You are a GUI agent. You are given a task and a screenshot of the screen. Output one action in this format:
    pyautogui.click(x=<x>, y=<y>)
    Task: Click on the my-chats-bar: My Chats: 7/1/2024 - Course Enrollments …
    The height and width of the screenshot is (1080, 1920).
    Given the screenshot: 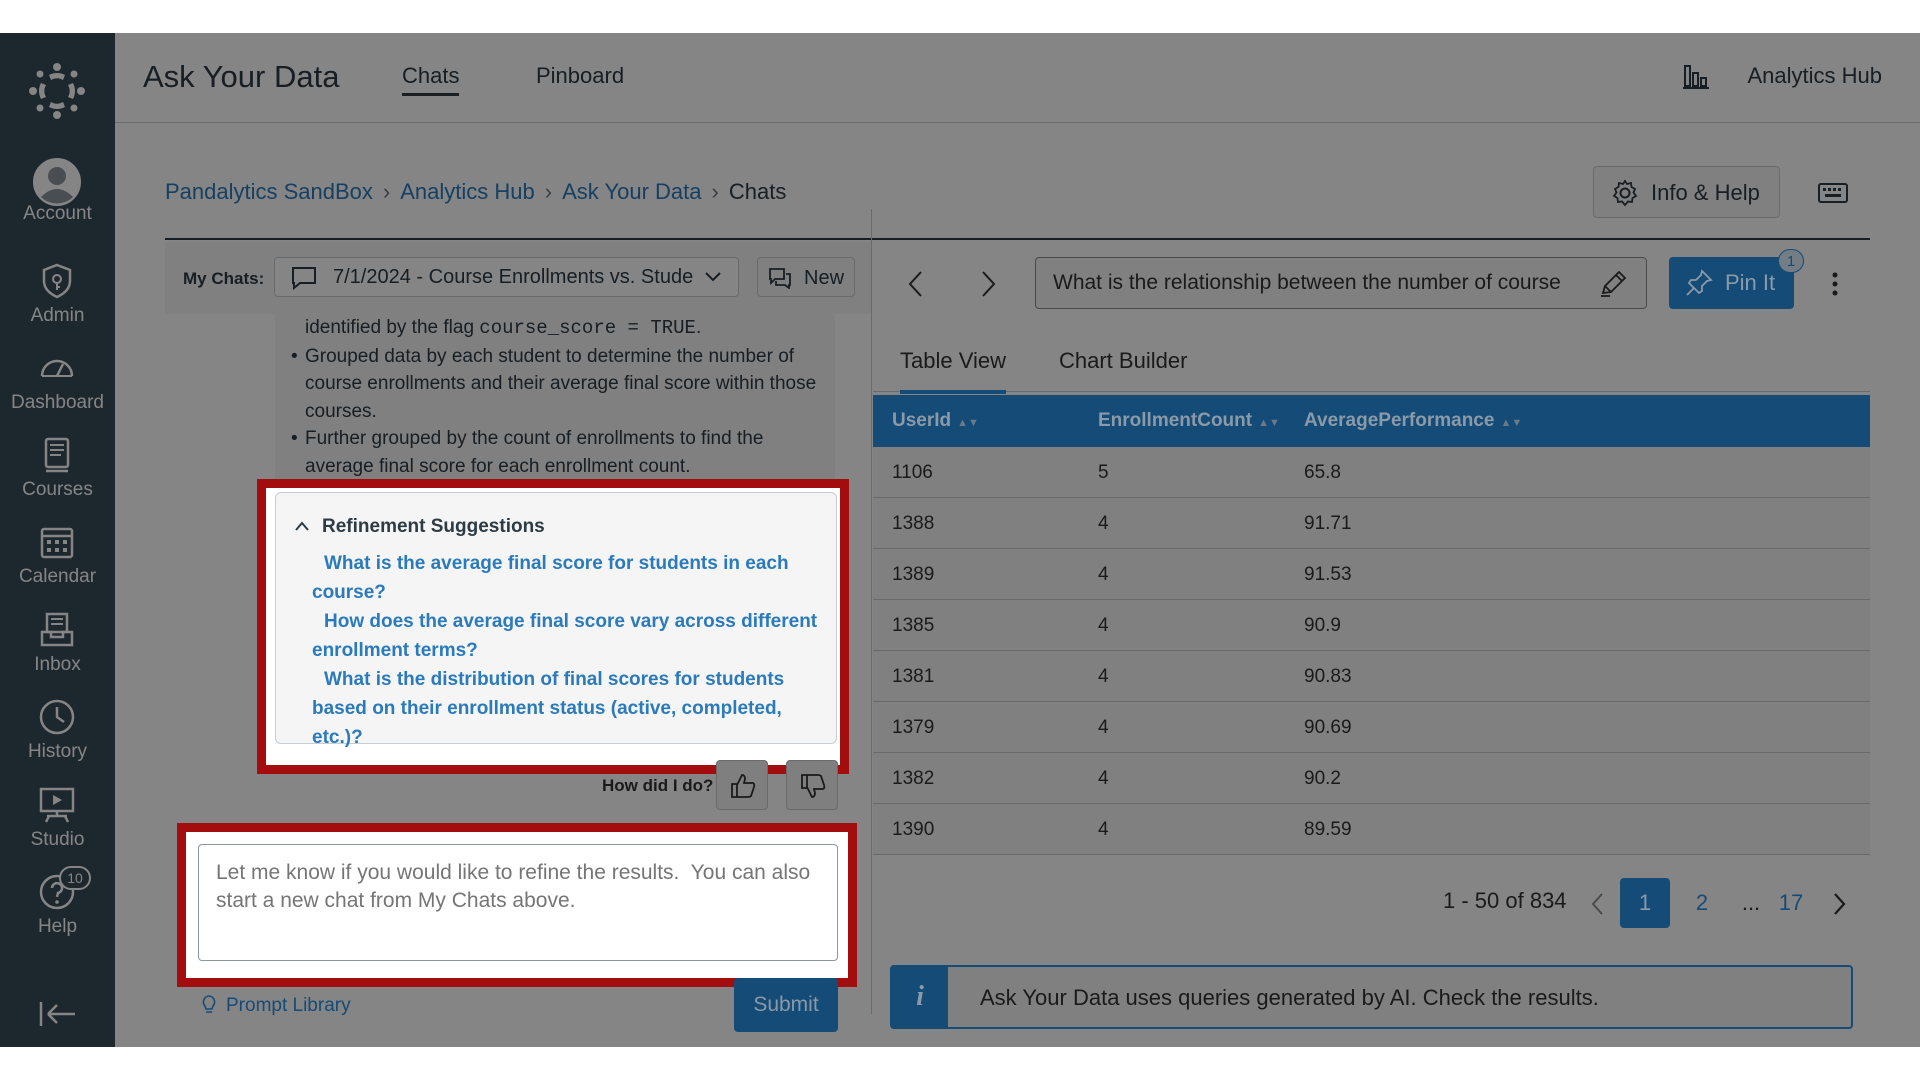 What is the action you would take?
    pyautogui.click(x=518, y=278)
    